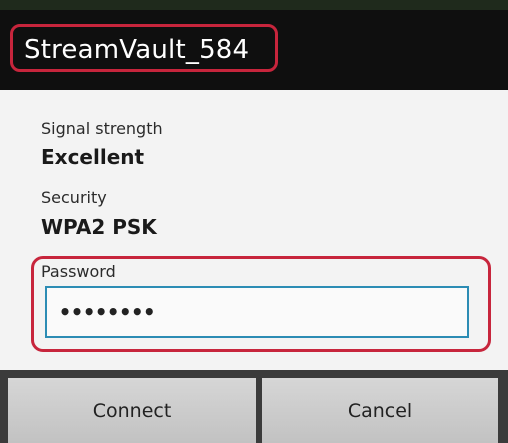 This screenshot has height=443, width=508. Describe the element at coordinates (137, 50) in the screenshot. I see `network-name-title: StreamVault_584` at that location.